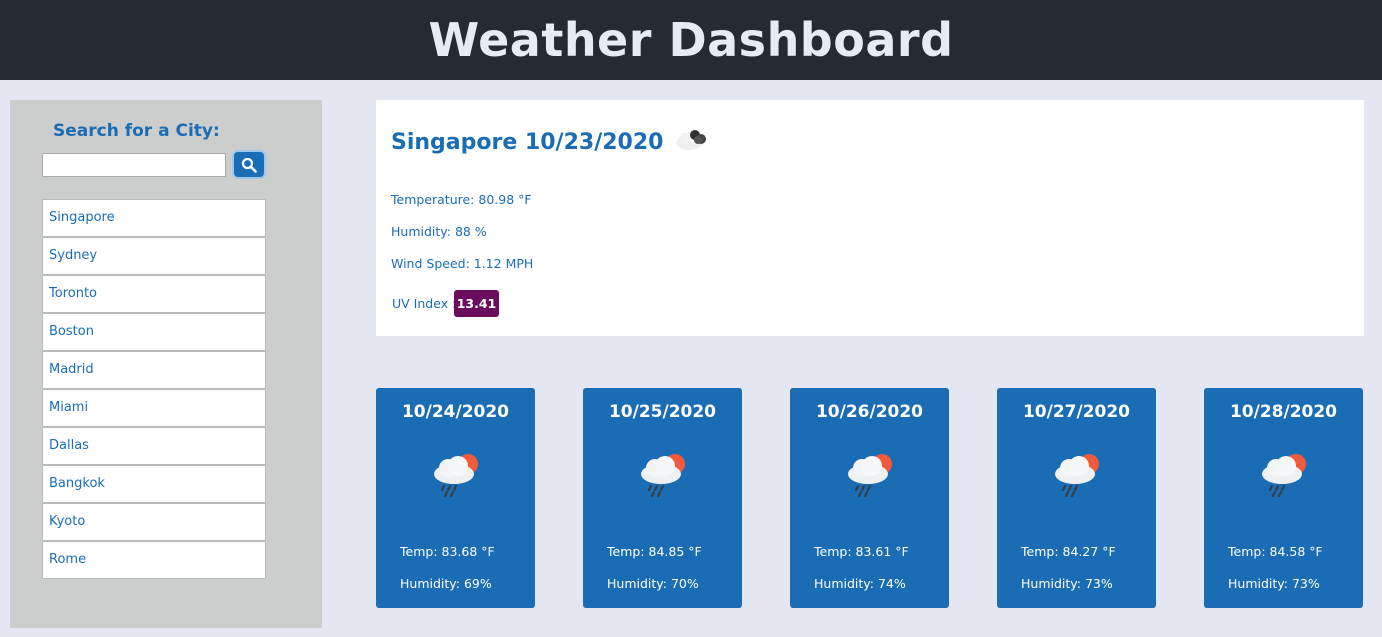 Image resolution: width=1382 pixels, height=637 pixels. Describe the element at coordinates (455, 412) in the screenshot. I see `forecast-date: 10/24/2020` at that location.